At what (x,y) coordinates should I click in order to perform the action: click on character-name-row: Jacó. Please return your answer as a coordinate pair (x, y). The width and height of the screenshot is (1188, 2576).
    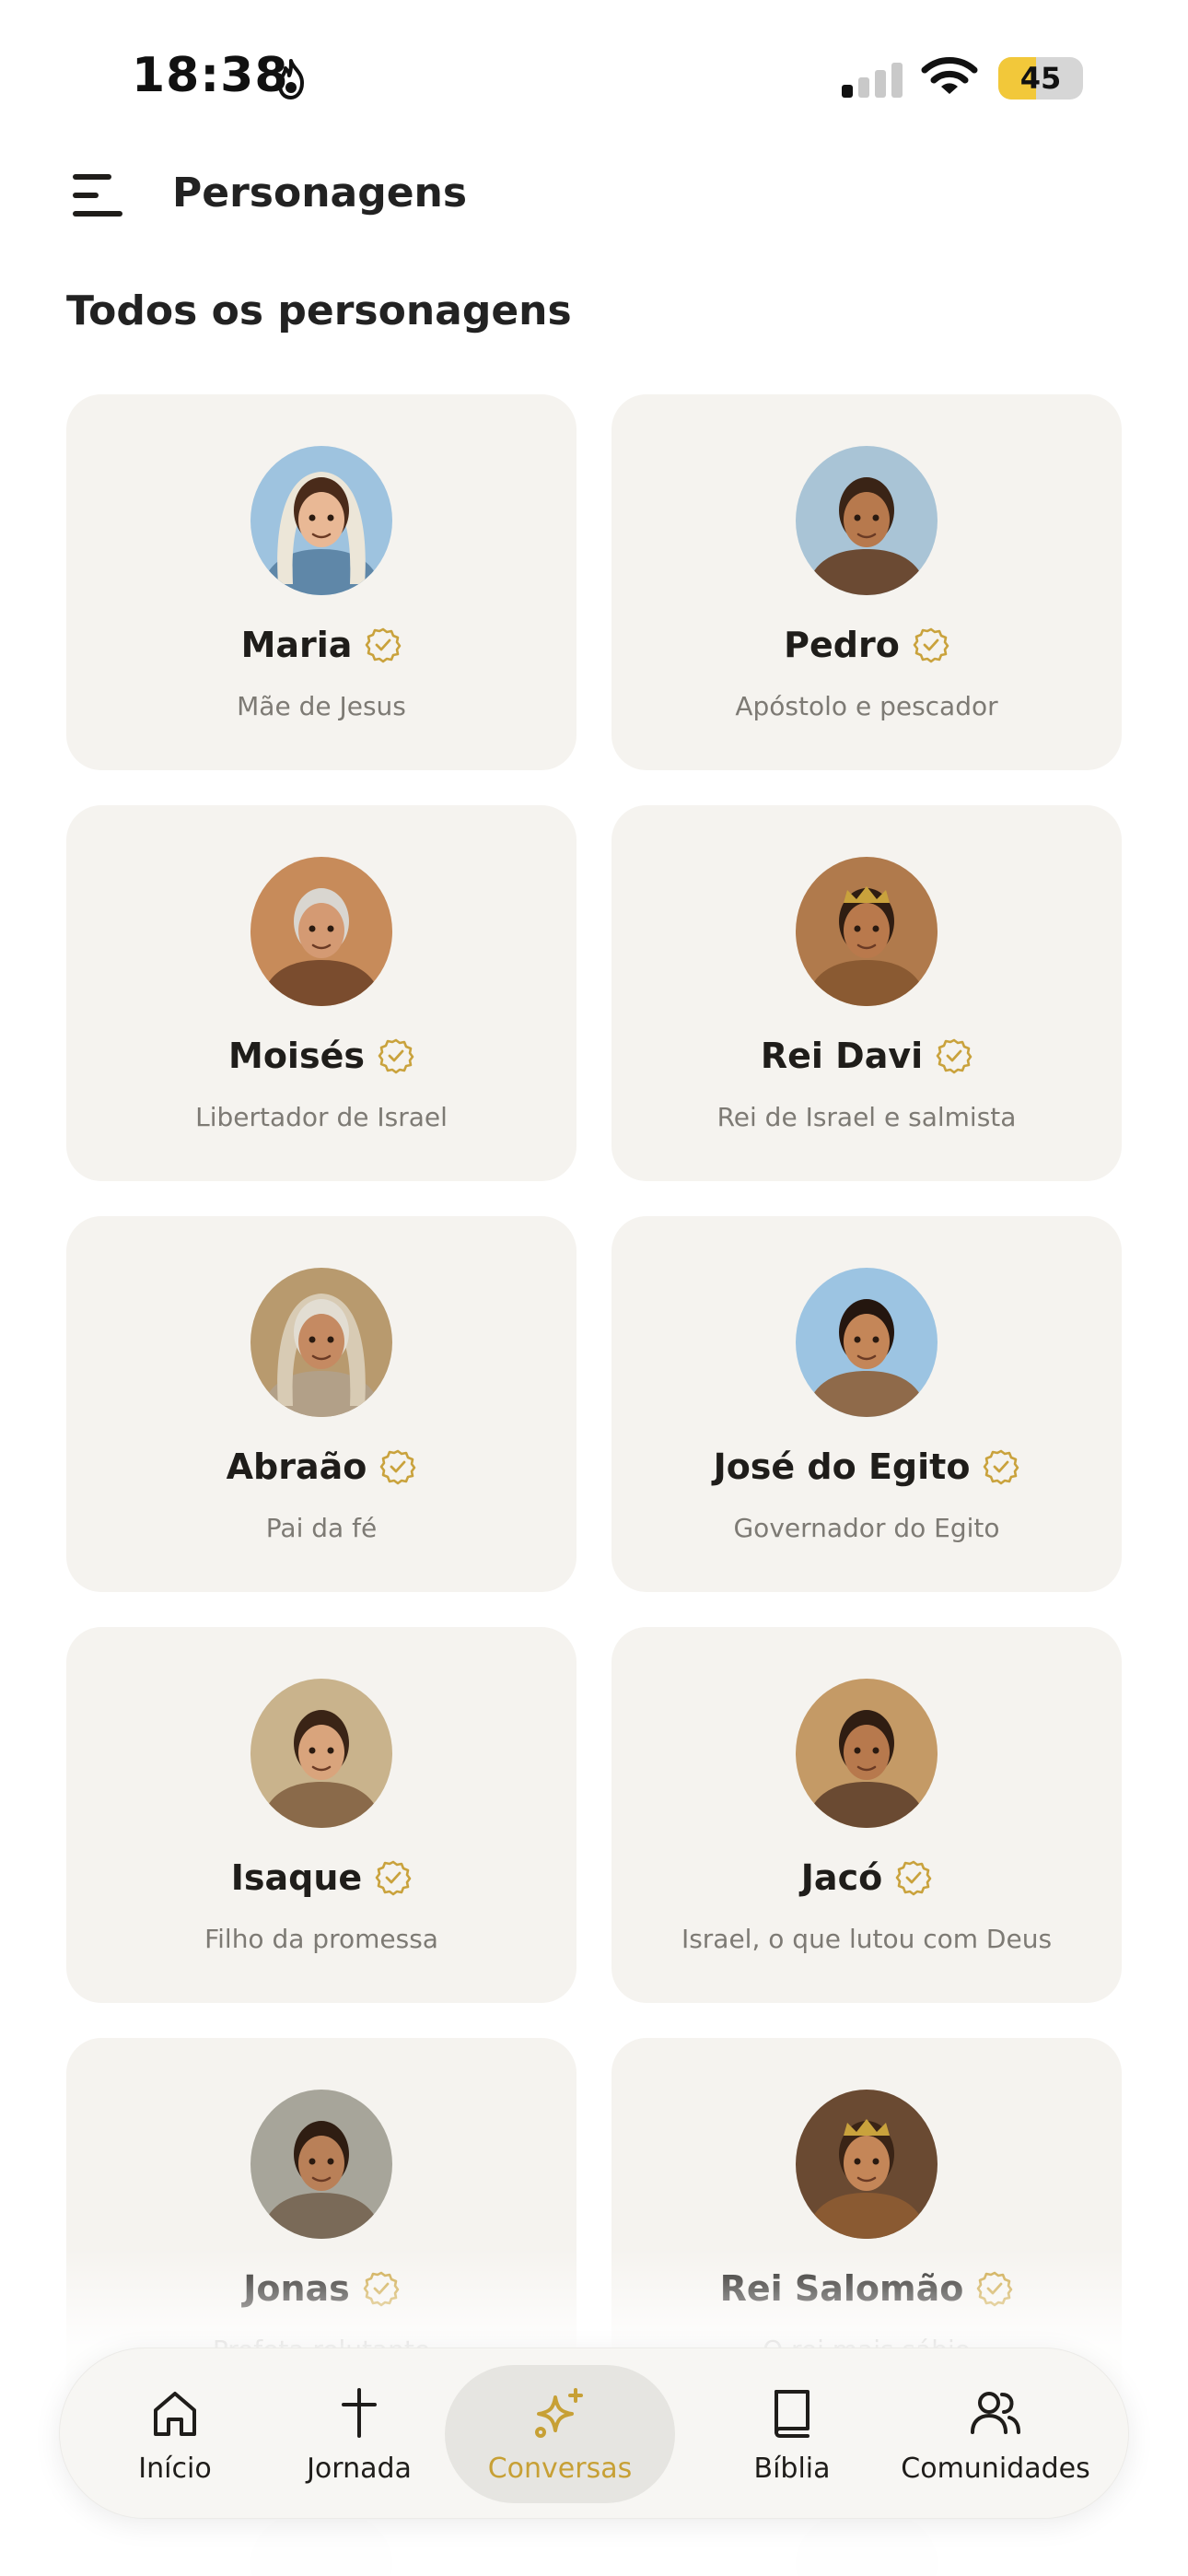
    Looking at the image, I should click on (866, 1877).